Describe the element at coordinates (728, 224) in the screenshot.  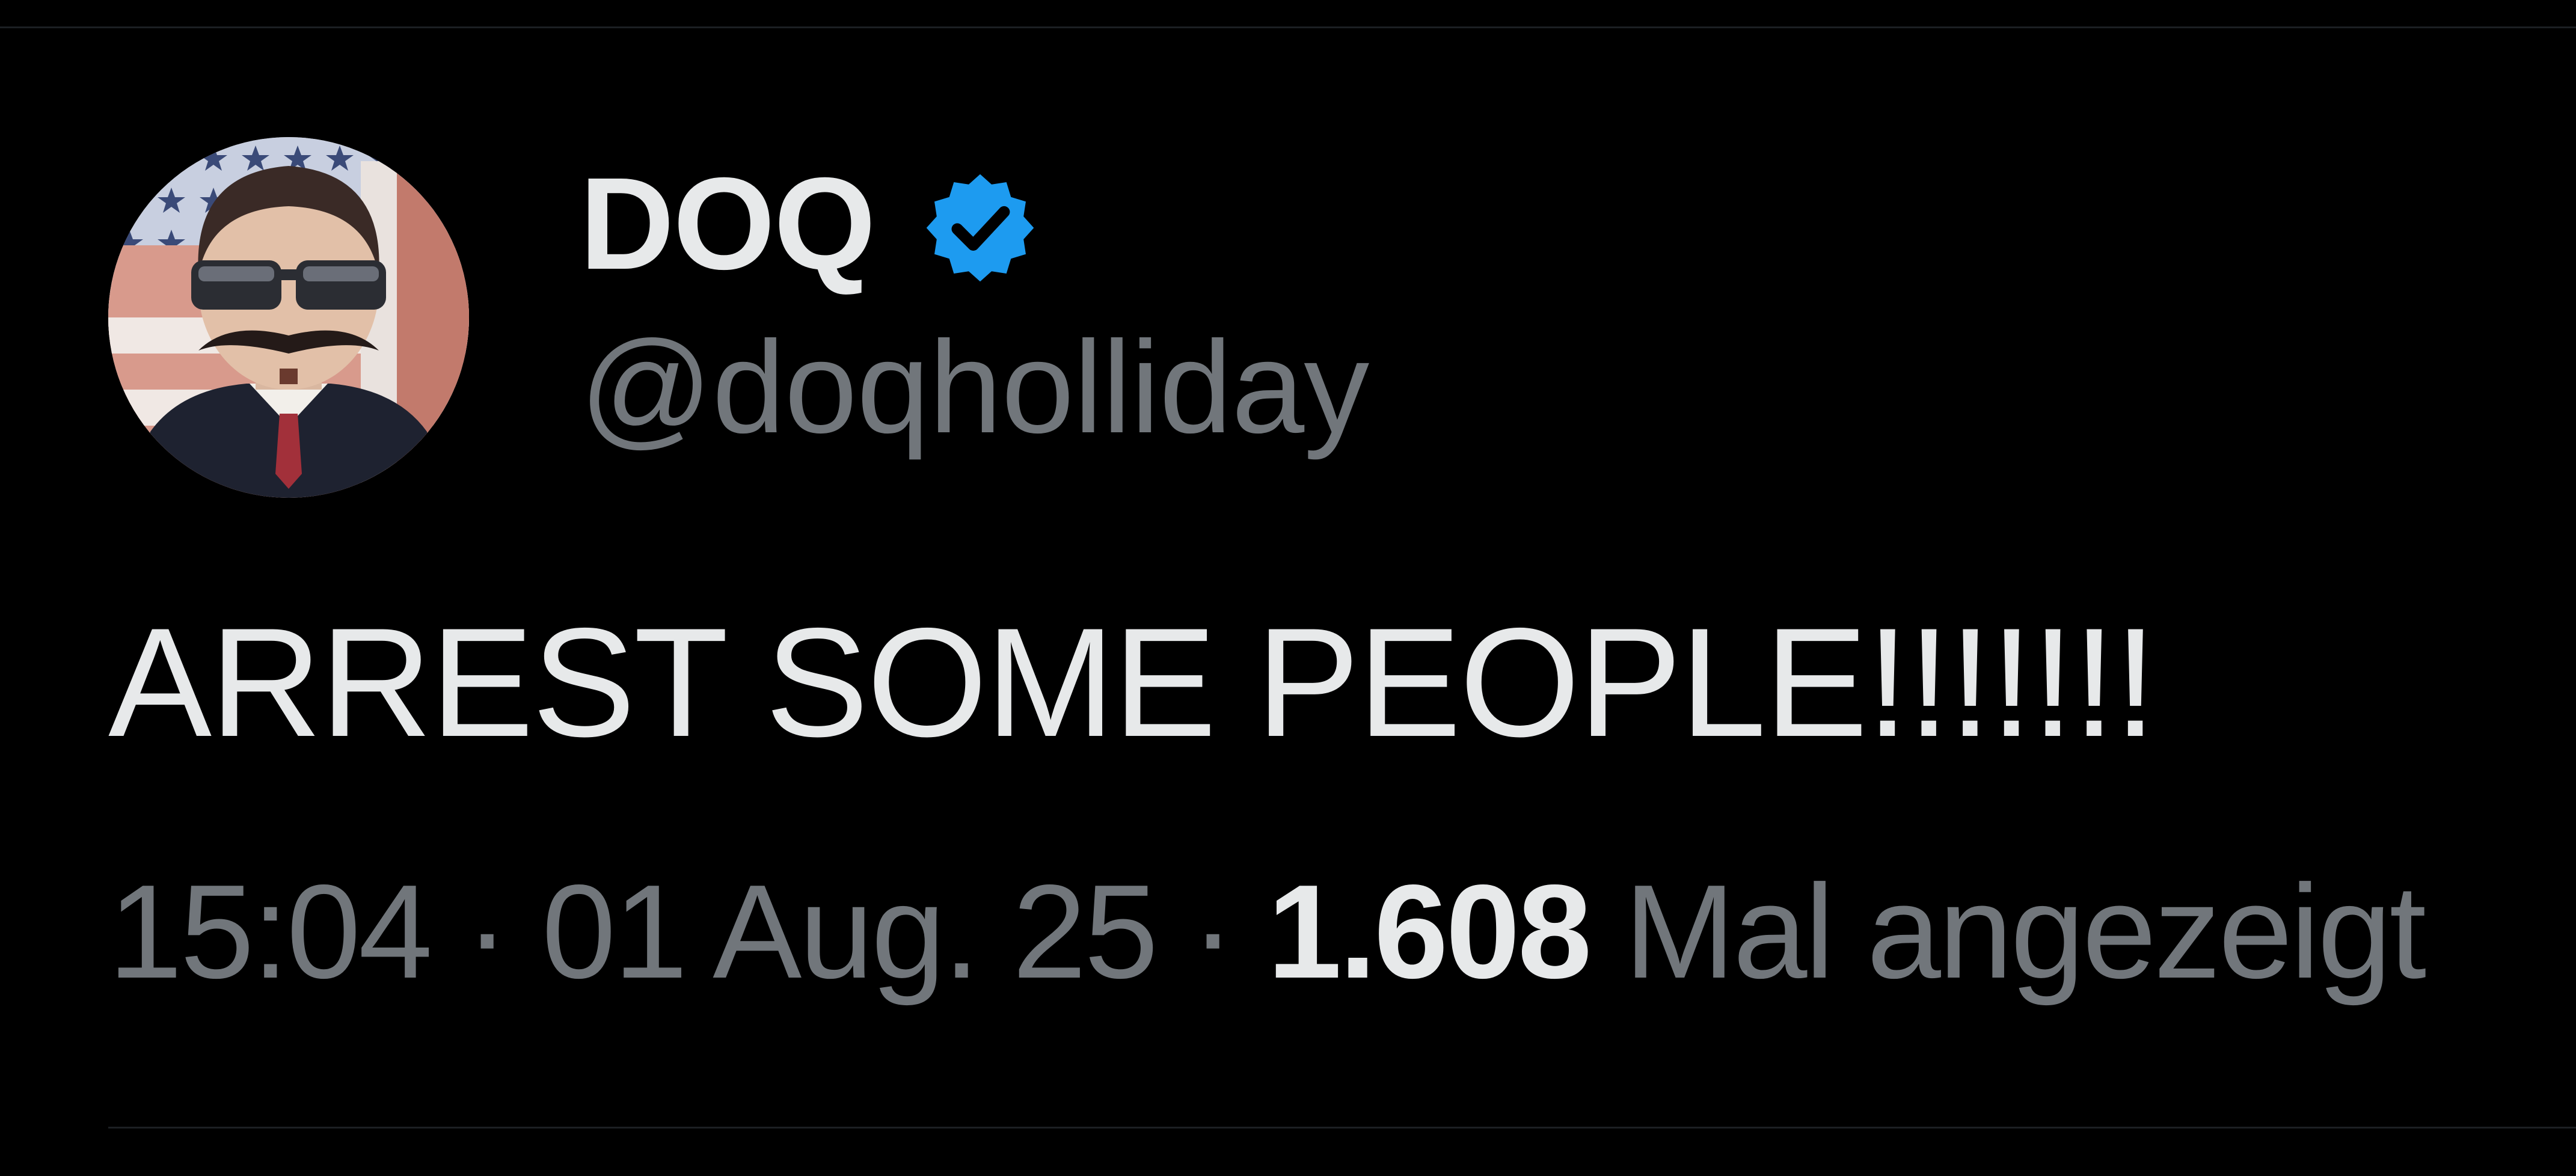
I see `display-name: DOQ` at that location.